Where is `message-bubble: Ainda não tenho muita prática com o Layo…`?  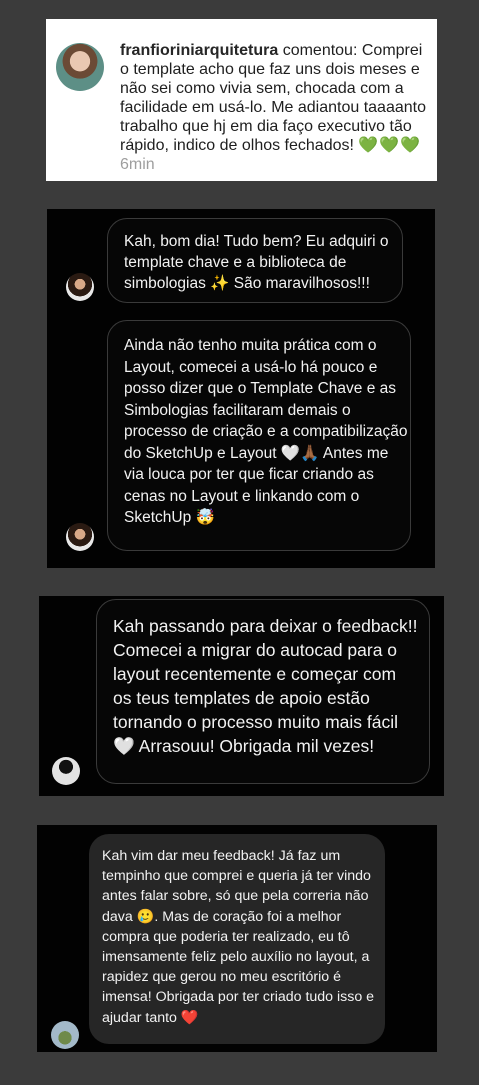
message-bubble: Ainda não tenho muita prática com o Layo… is located at coordinates (259, 435).